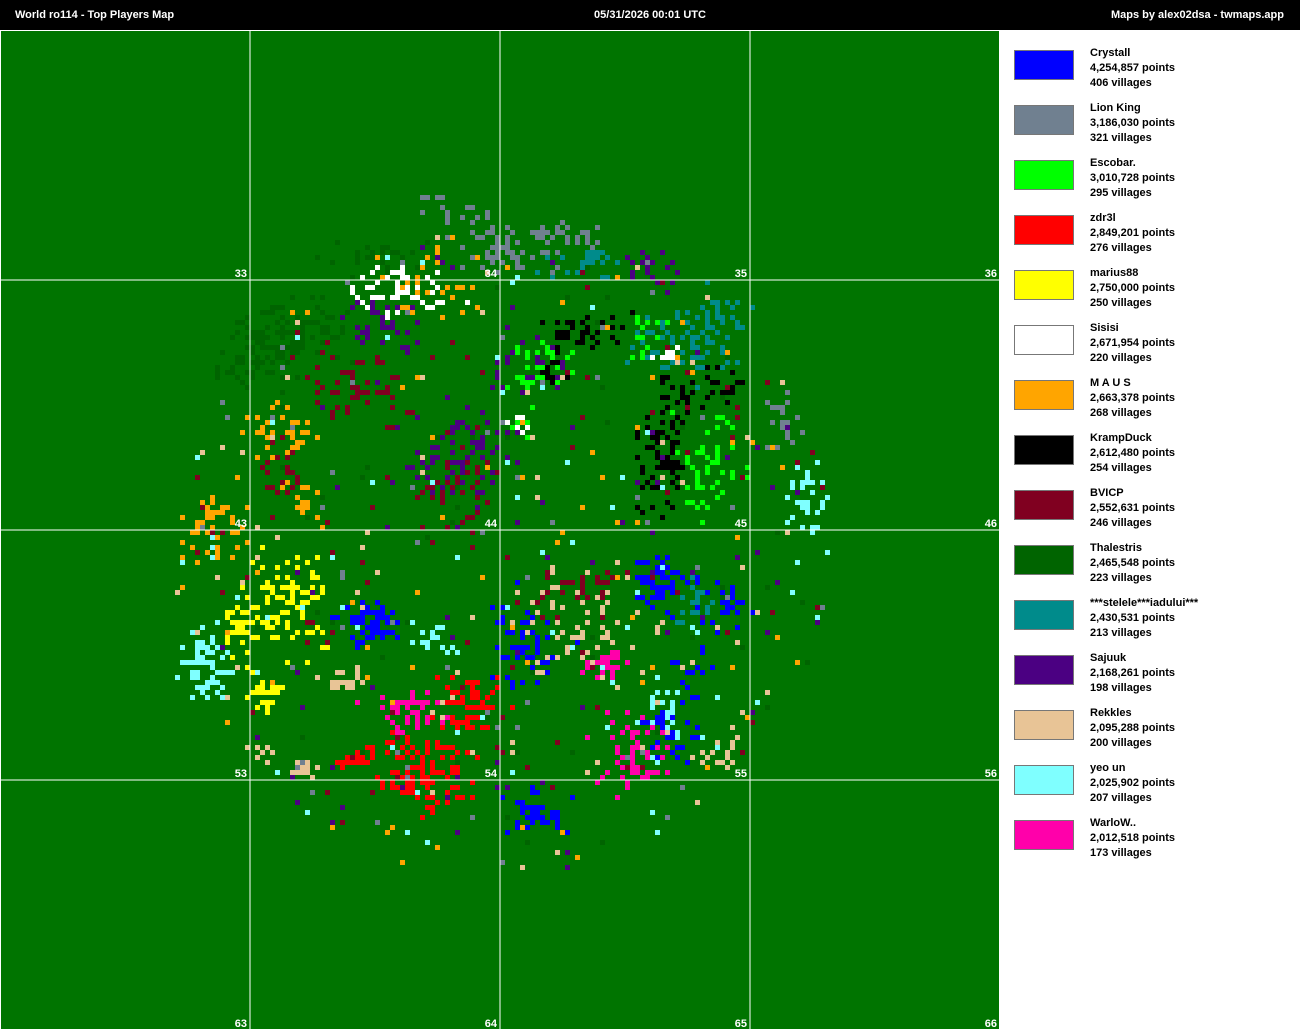 Image resolution: width=1300 pixels, height=1030 pixels. Describe the element at coordinates (991, 524) in the screenshot. I see `sector-label: 46` at that location.